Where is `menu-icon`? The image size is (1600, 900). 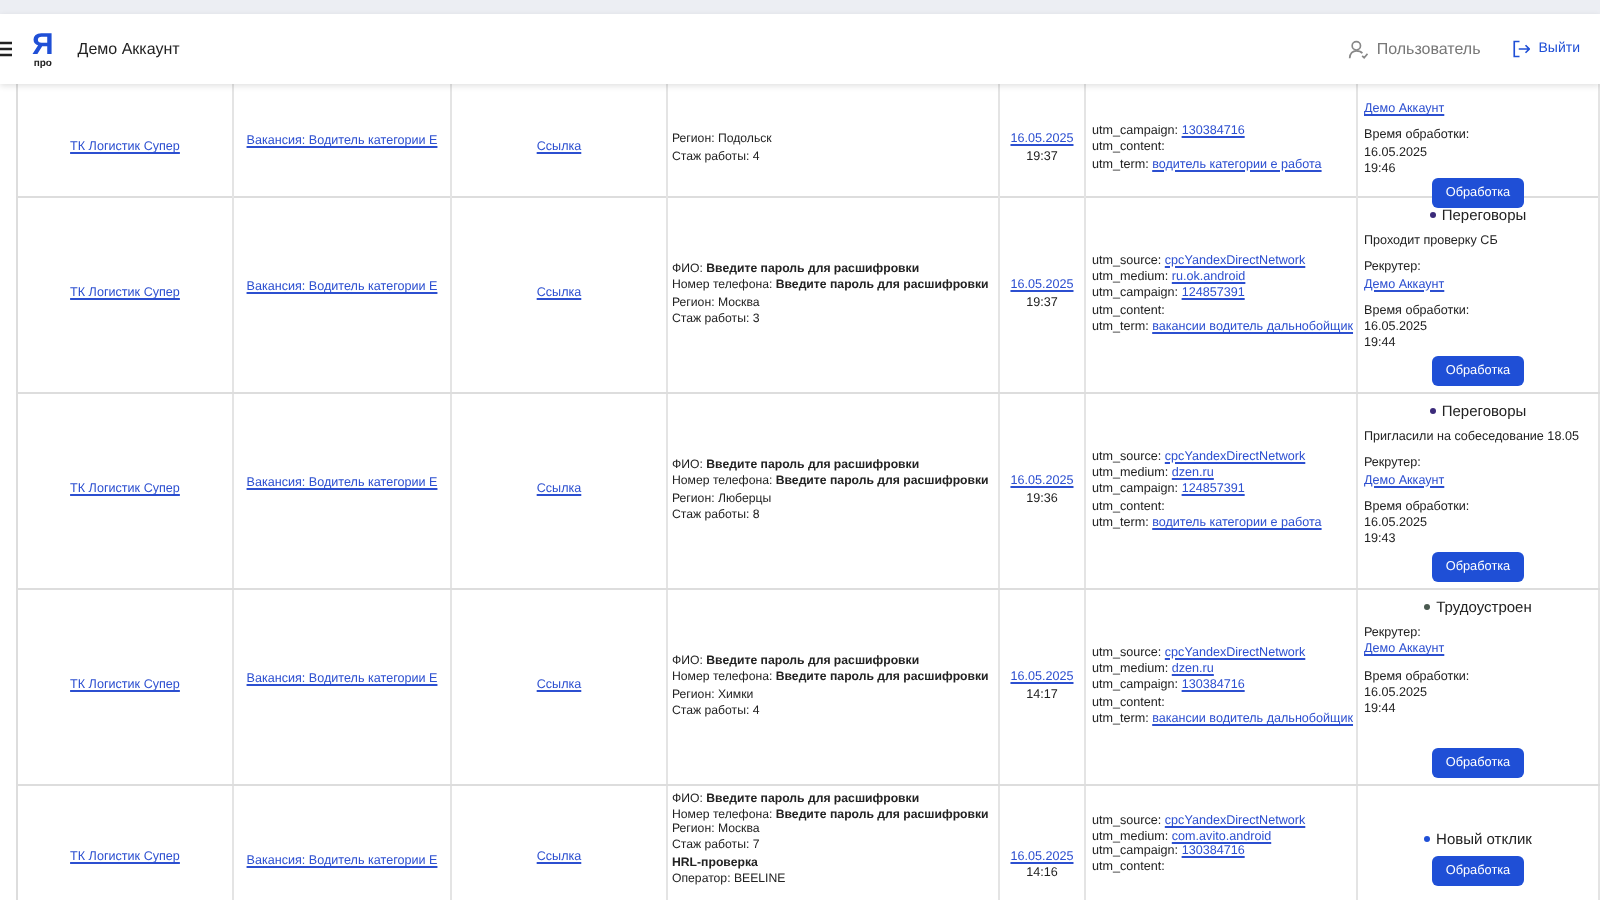
menu-icon is located at coordinates (6, 49).